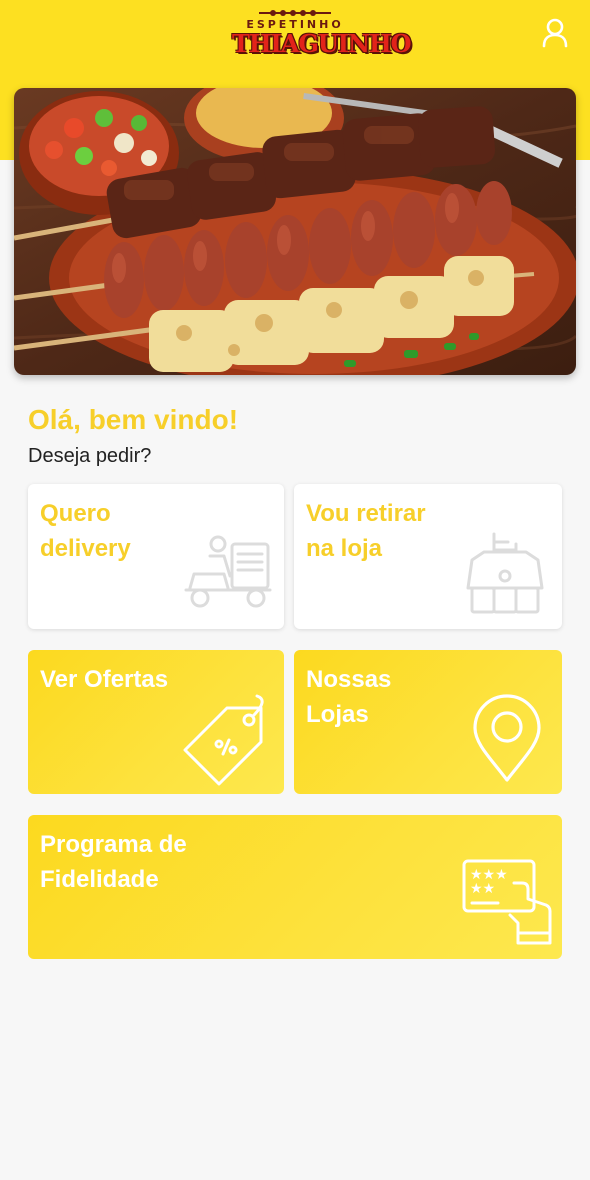 The height and width of the screenshot is (1180, 590). What do you see at coordinates (133, 419) in the screenshot?
I see `greeting-title: Olá, bem vindo!` at bounding box center [133, 419].